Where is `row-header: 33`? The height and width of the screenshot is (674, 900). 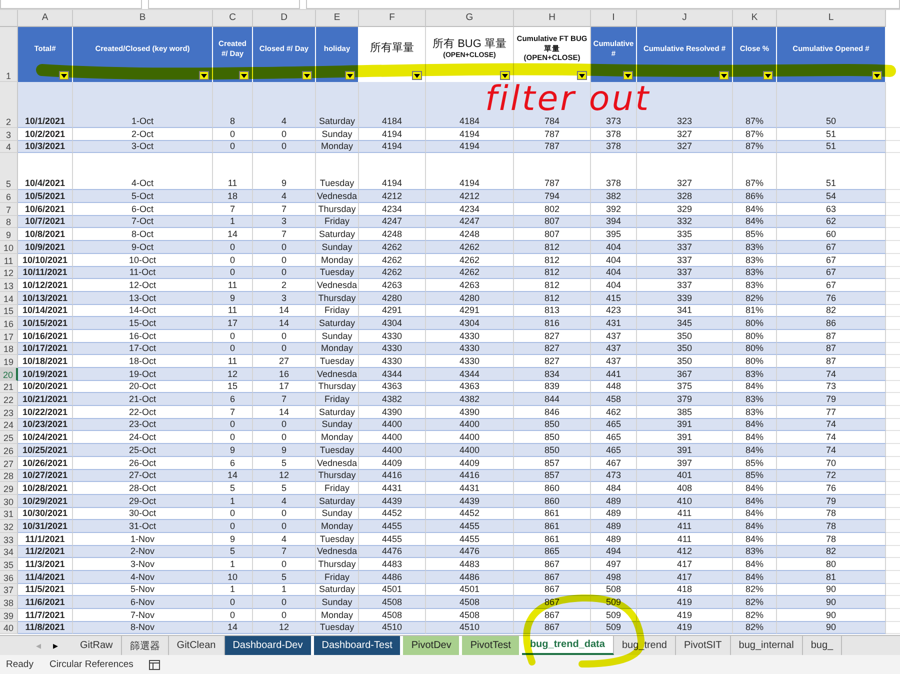 row-header: 33 is located at coordinates (9, 539).